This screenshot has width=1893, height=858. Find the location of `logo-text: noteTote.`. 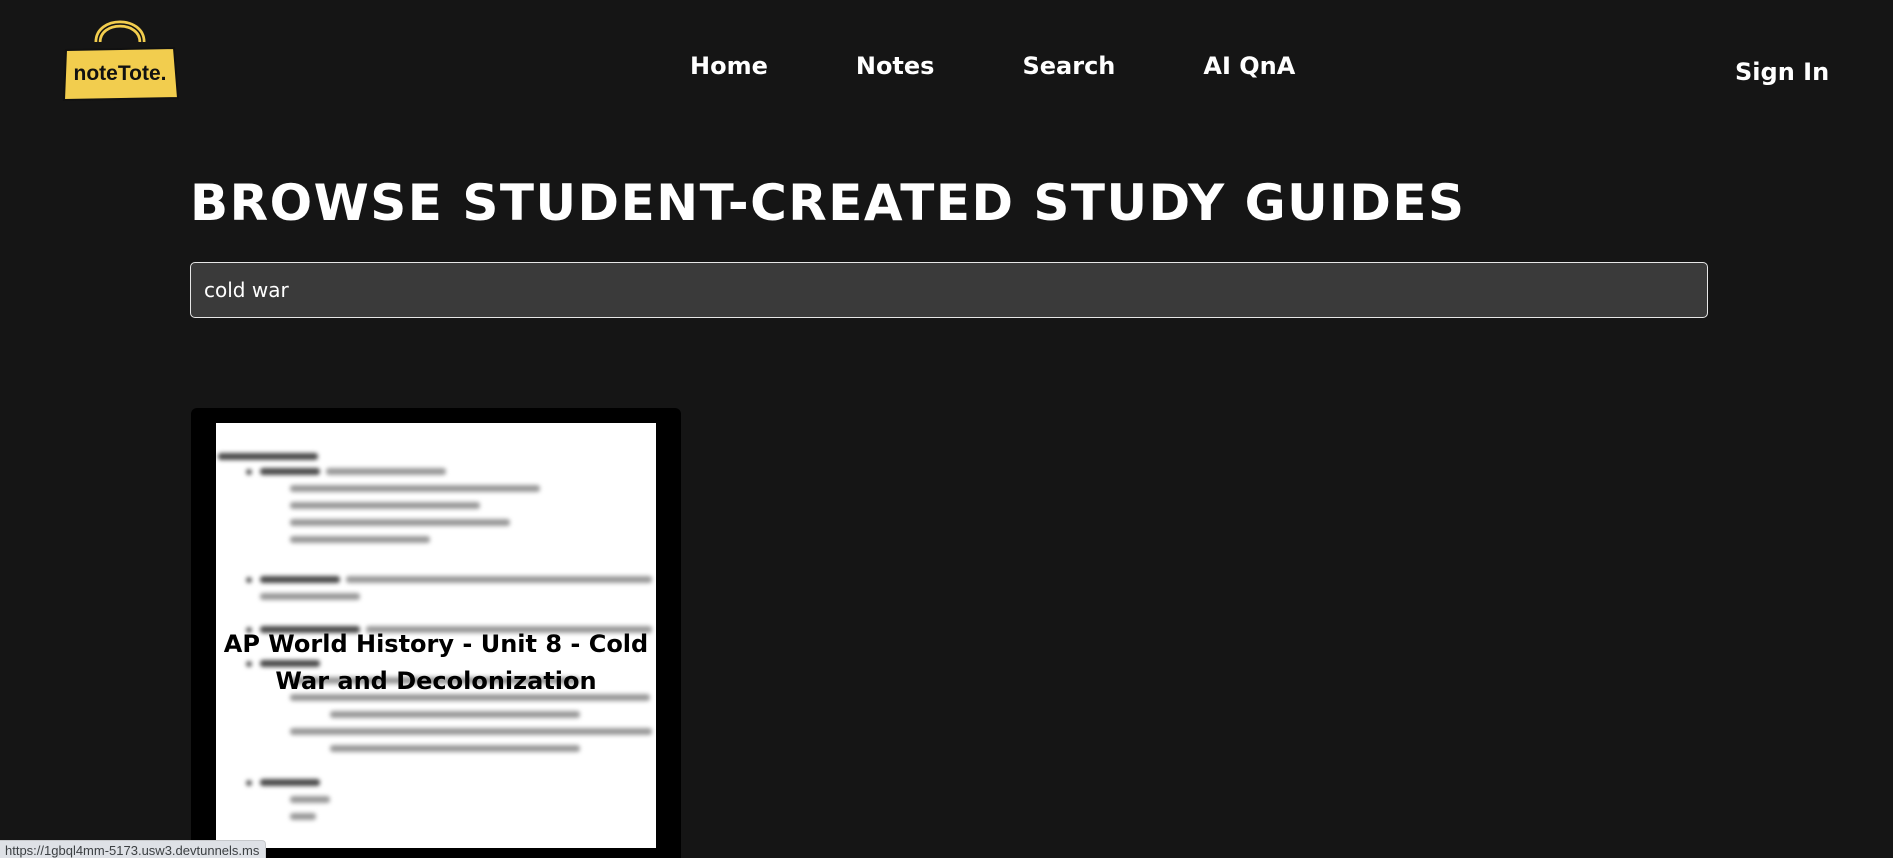

logo-text: noteTote. is located at coordinates (120, 73).